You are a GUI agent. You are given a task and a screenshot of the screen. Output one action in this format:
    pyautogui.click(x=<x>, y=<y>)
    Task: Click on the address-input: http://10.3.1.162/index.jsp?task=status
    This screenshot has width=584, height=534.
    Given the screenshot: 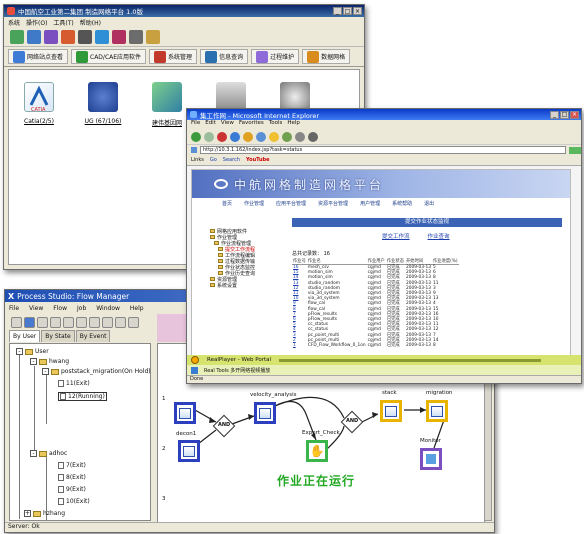 What is the action you would take?
    pyautogui.click(x=383, y=150)
    